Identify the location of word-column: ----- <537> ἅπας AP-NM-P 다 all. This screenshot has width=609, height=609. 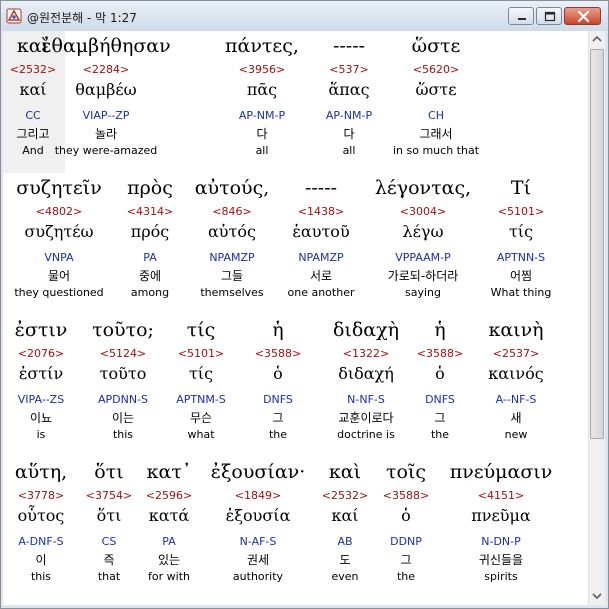
(349, 96).